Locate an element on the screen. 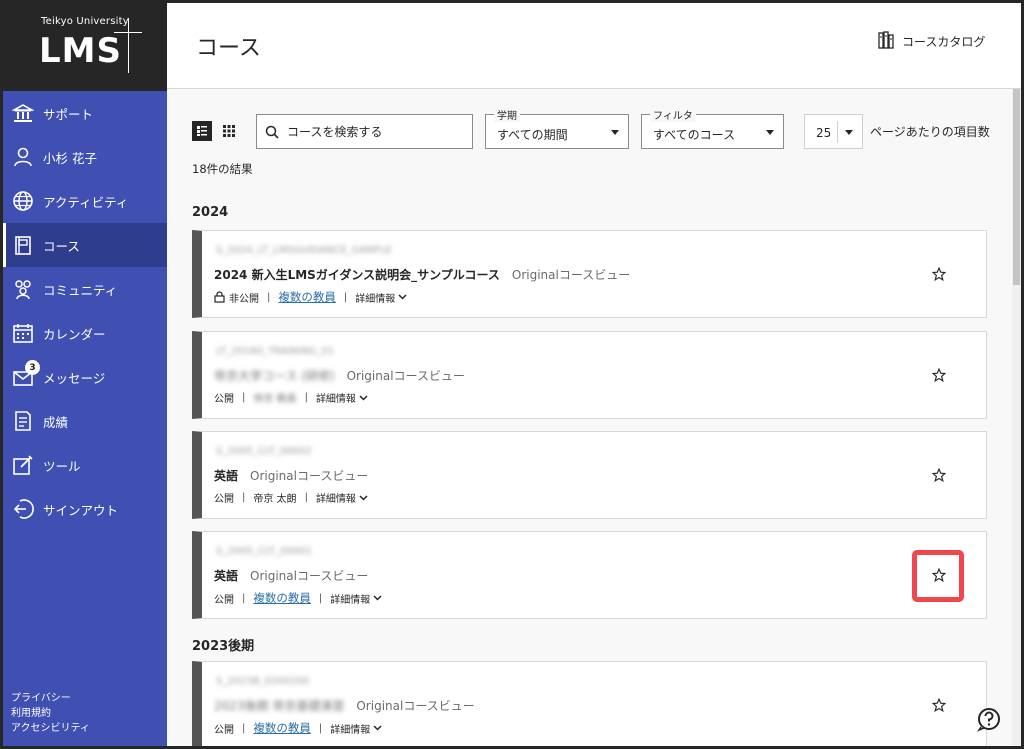  course-title-row: 帝京大学コース (研修) Originalコースビュー is located at coordinates (339, 375).